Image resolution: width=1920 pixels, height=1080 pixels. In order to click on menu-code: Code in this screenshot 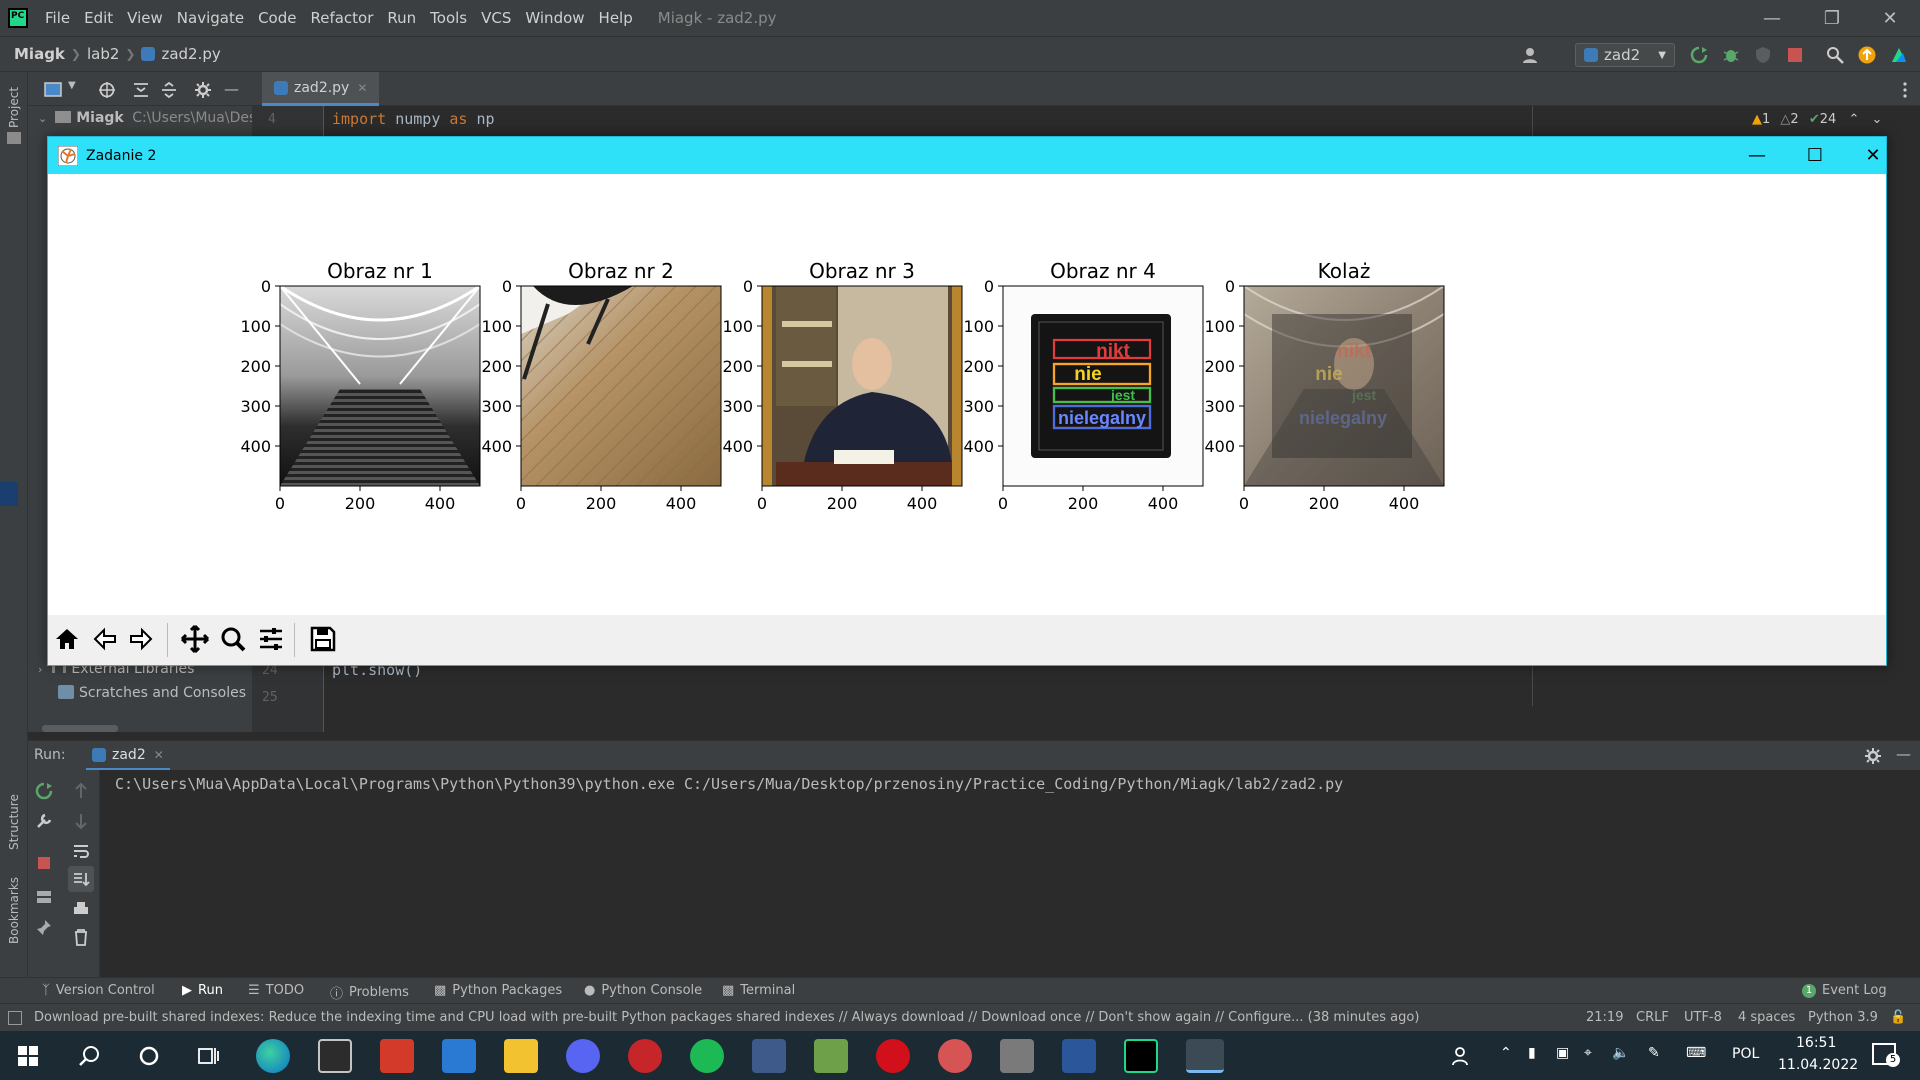, I will do `click(277, 18)`.